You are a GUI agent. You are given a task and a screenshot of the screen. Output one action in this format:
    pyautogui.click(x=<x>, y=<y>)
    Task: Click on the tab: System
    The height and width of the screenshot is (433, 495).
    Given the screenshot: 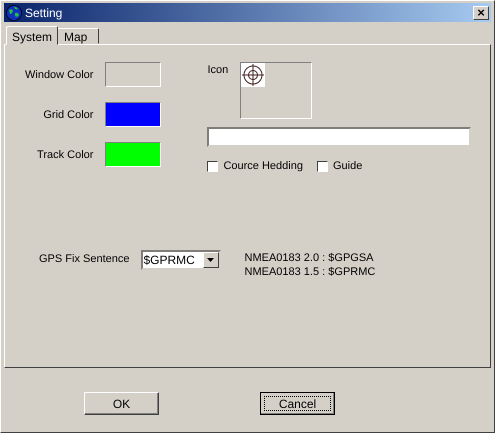 What is the action you would take?
    pyautogui.click(x=32, y=35)
    